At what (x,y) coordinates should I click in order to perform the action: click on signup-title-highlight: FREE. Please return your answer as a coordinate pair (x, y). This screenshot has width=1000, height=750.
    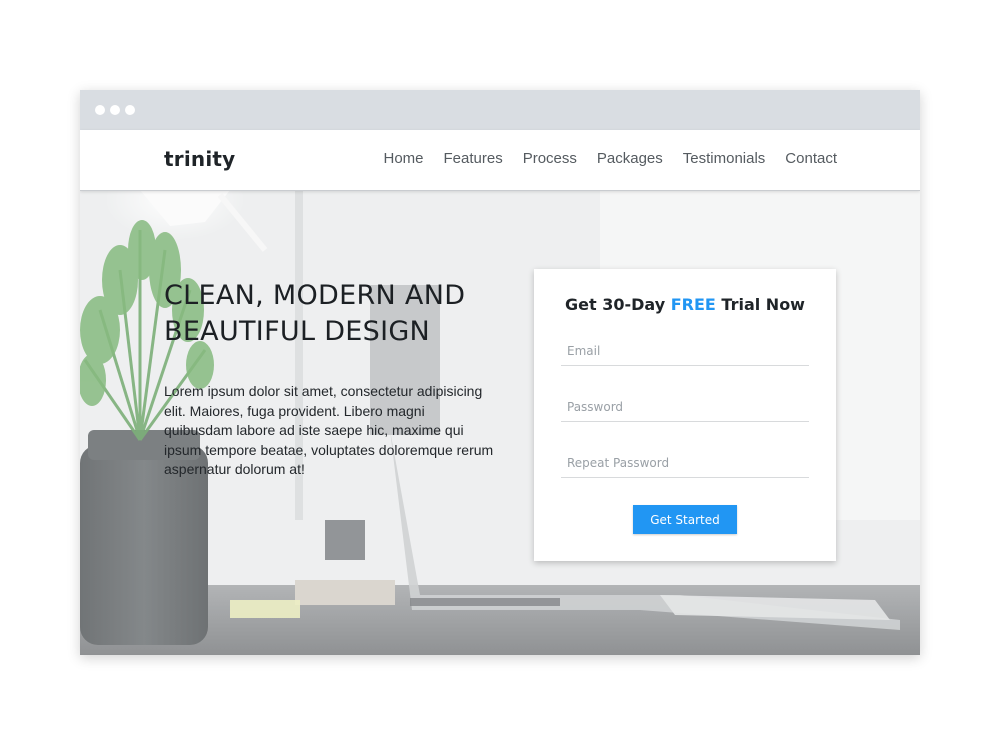
    Looking at the image, I should click on (693, 304).